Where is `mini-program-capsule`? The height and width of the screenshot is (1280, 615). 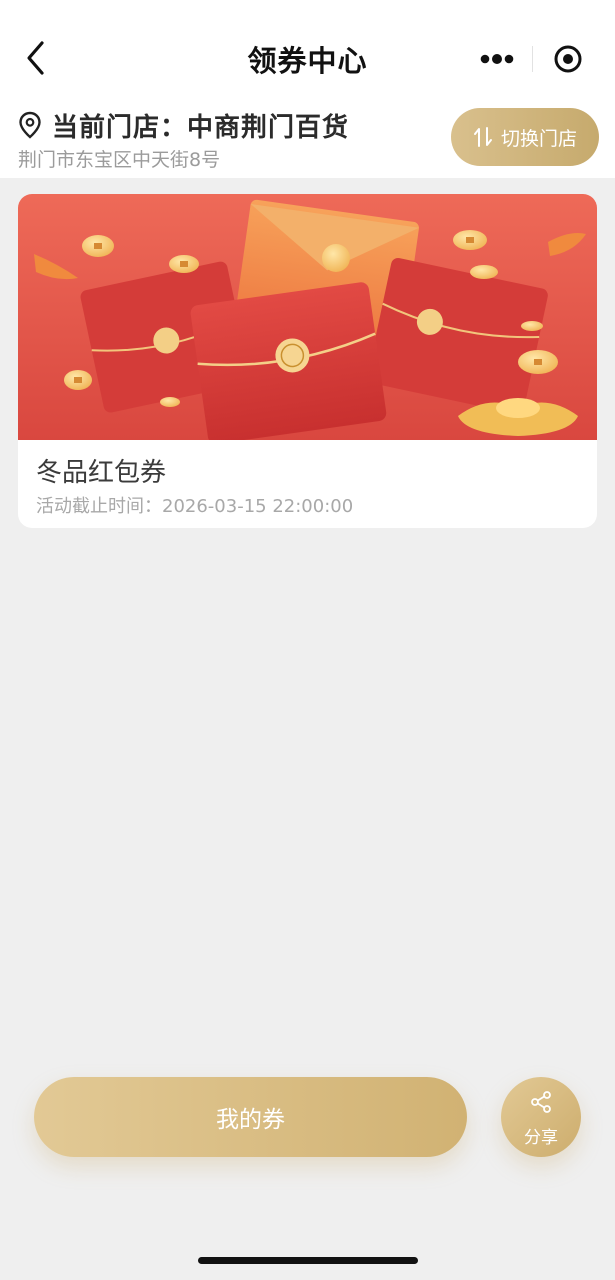 mini-program-capsule is located at coordinates (532, 59).